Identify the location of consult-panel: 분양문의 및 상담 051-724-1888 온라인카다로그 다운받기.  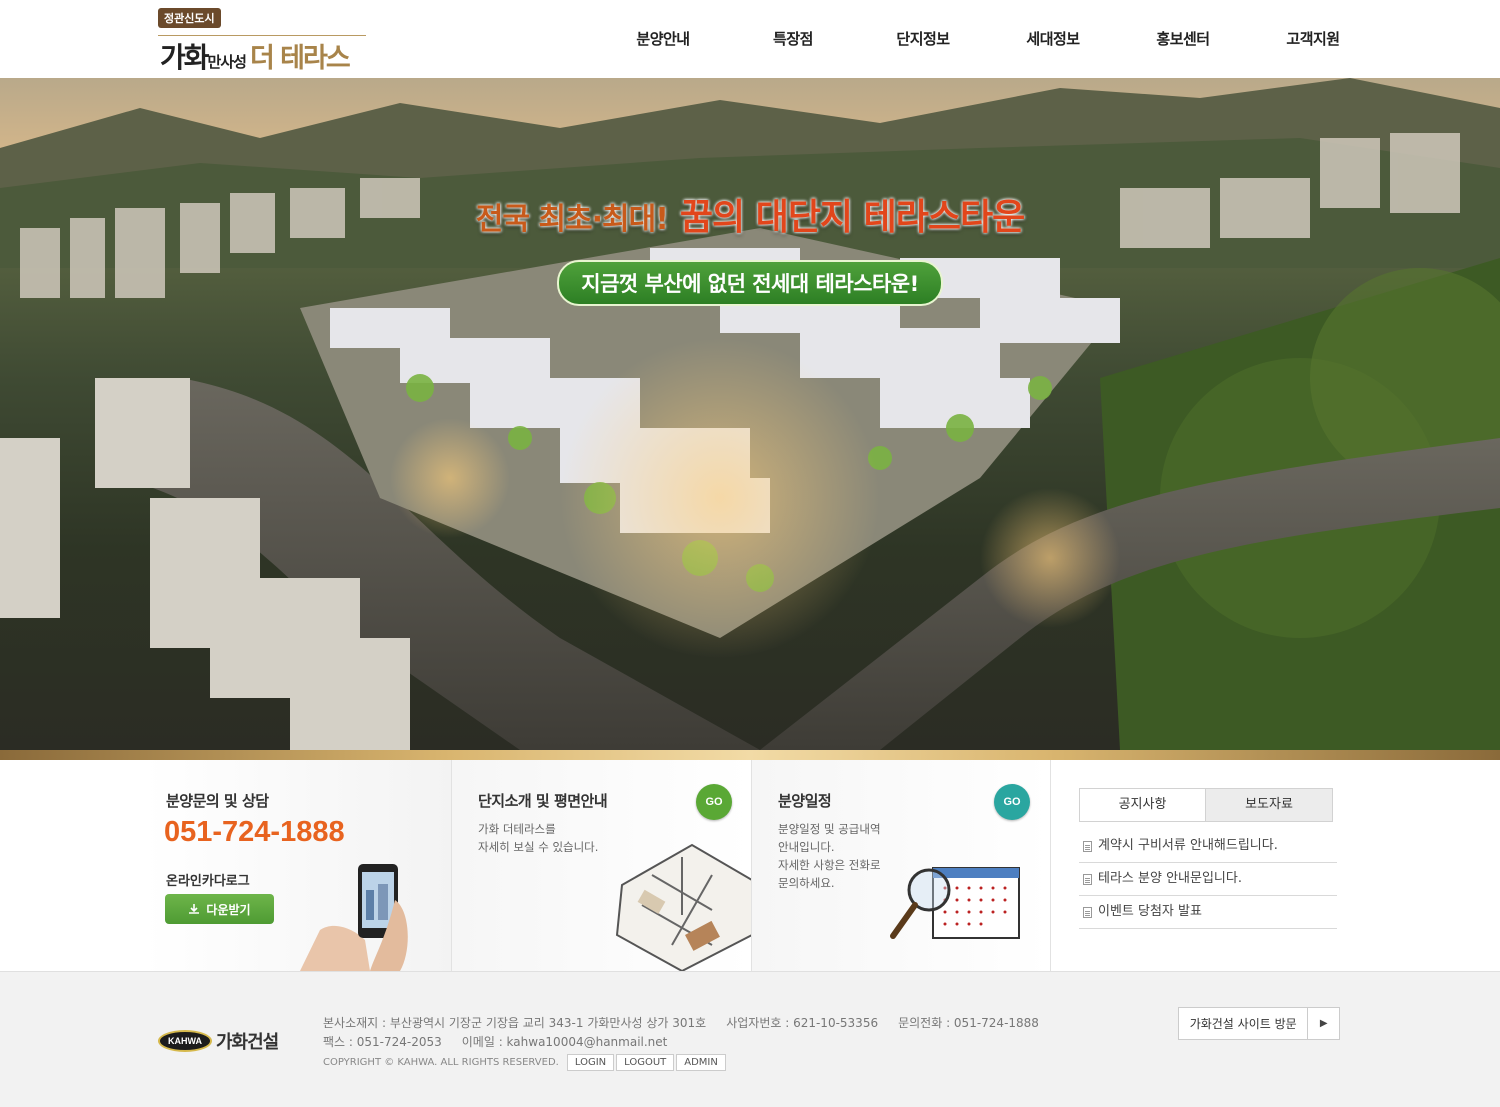
(298, 865).